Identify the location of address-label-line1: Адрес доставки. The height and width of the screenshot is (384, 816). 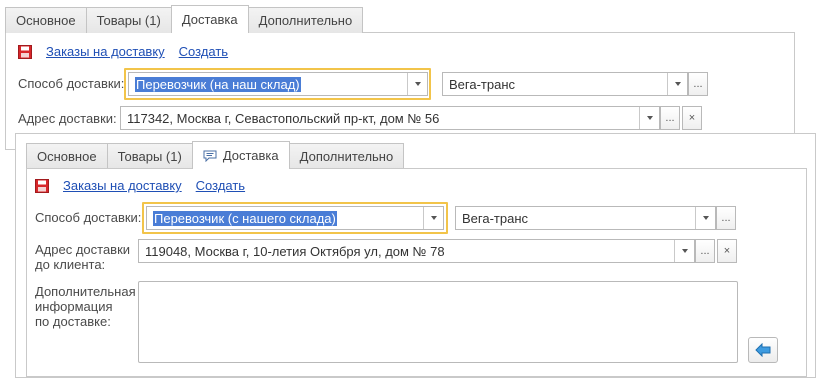
(83, 249).